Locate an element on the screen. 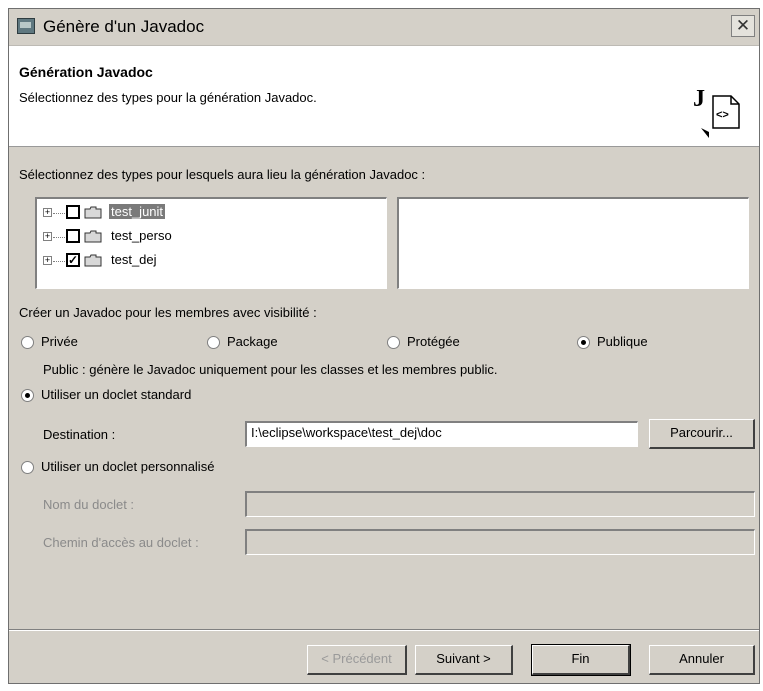 The height and width of the screenshot is (691, 763). tree-item-label: test_perso is located at coordinates (141, 235).